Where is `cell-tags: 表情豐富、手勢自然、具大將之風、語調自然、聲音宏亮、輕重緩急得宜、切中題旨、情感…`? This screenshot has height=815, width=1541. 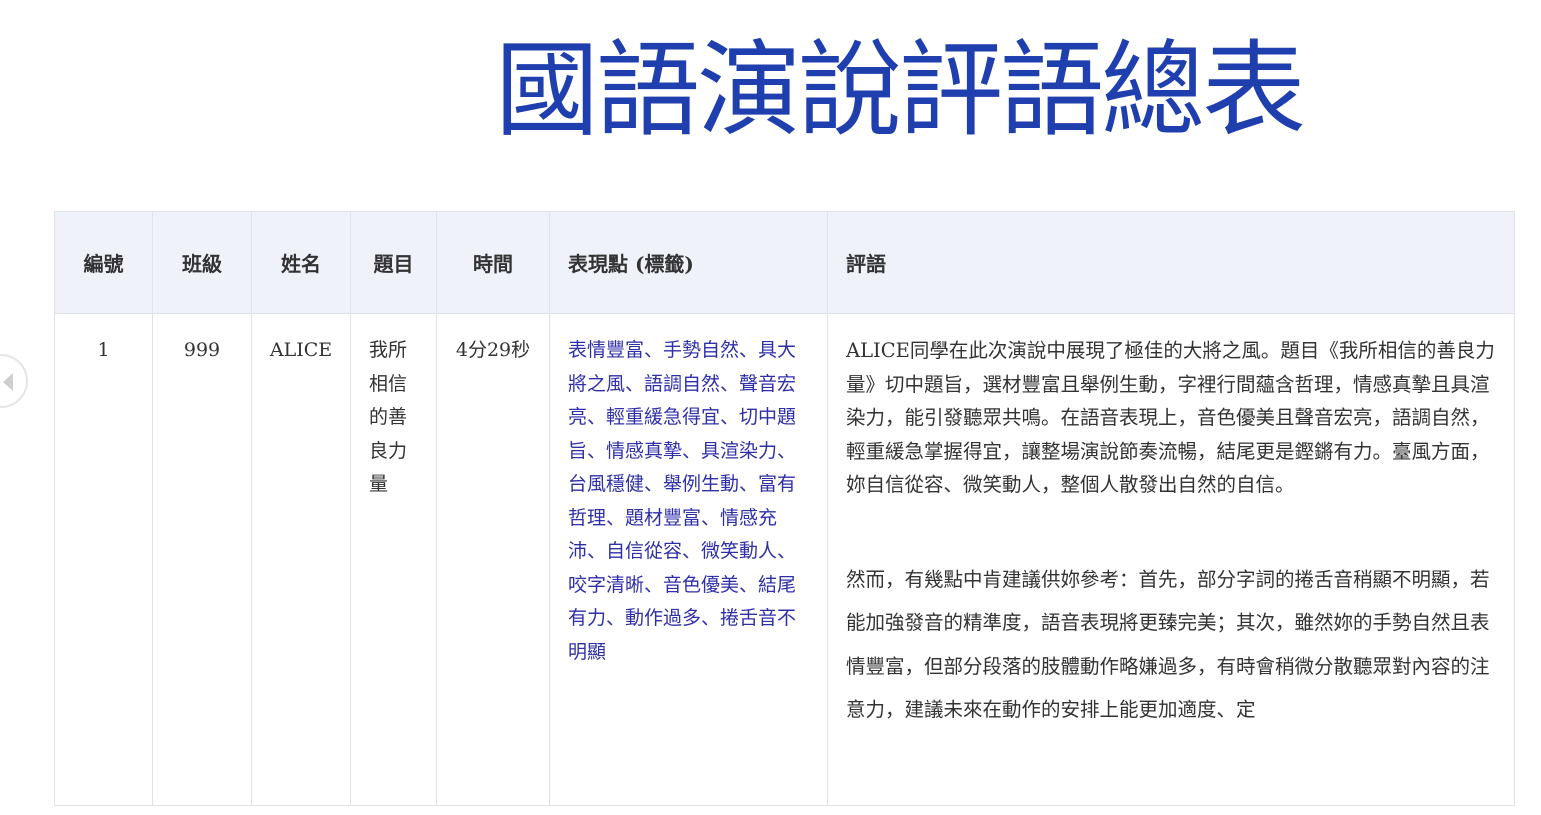
cell-tags: 表情豐富、手勢自然、具大將之風、語調自然、聲音宏亮、輕重緩急得宜、切中題旨、情感… is located at coordinates (688, 559).